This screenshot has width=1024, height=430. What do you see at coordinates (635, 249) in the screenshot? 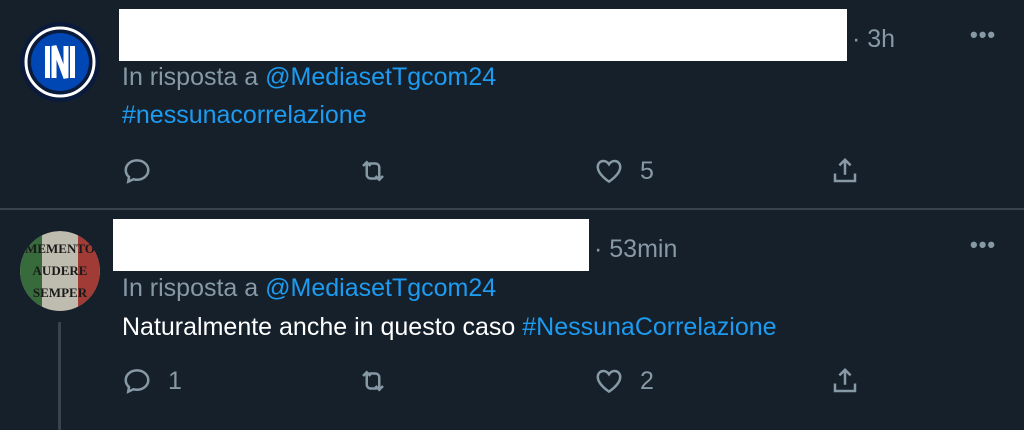
I see `tweet-timestamp: · 53min` at bounding box center [635, 249].